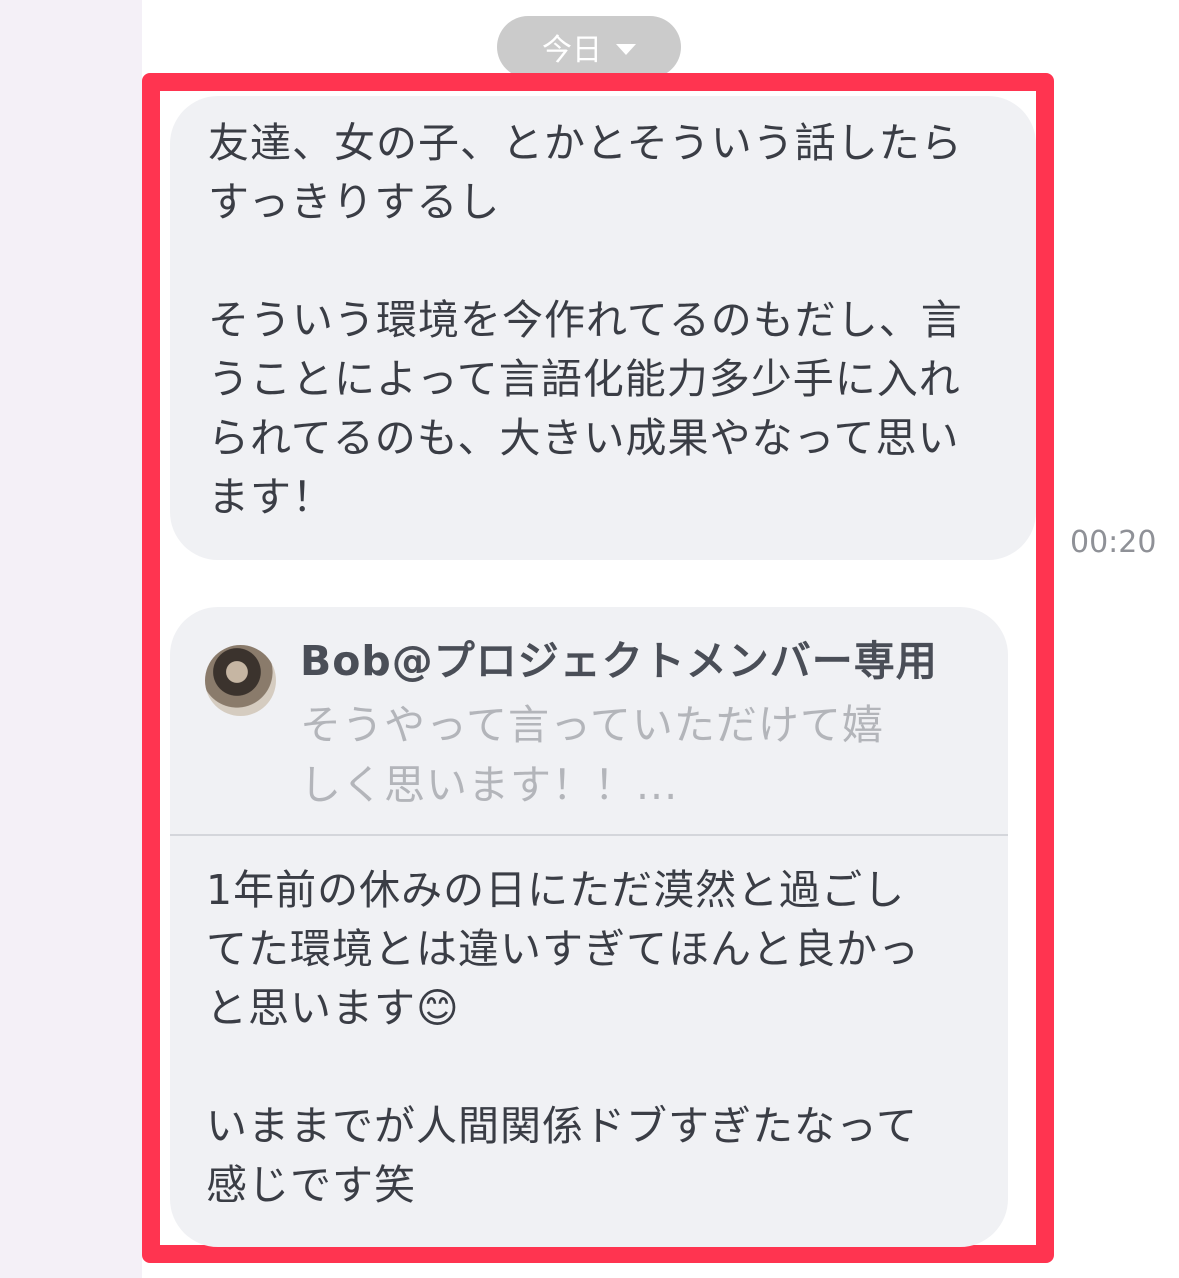  What do you see at coordinates (626, 49) in the screenshot?
I see `chevron-down-icon` at bounding box center [626, 49].